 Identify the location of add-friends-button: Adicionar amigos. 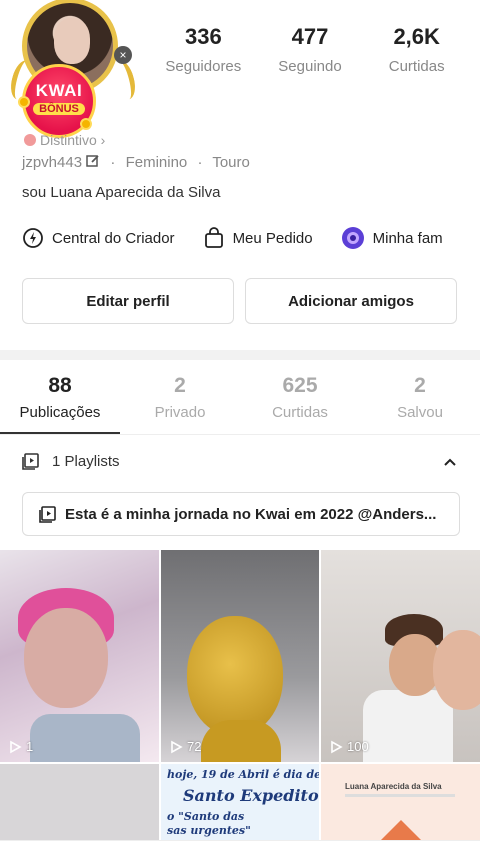
(351, 301).